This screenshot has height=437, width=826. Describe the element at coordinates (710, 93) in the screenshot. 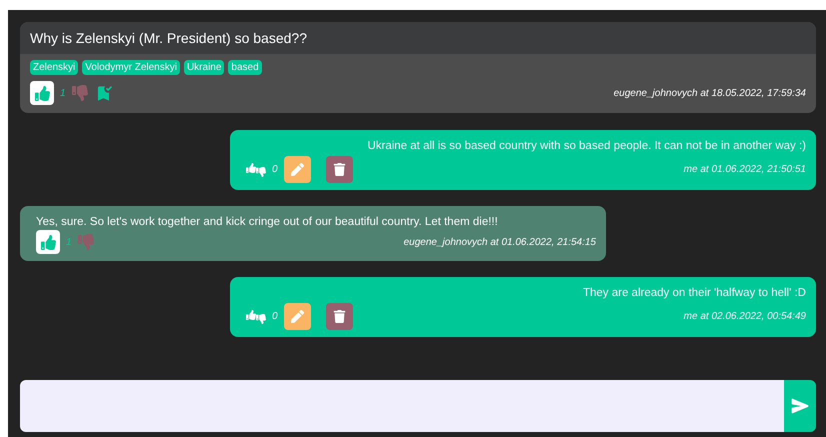

I see `author-timestamp: eugene_johnovych at 18.05.2022, 17:59:34` at that location.